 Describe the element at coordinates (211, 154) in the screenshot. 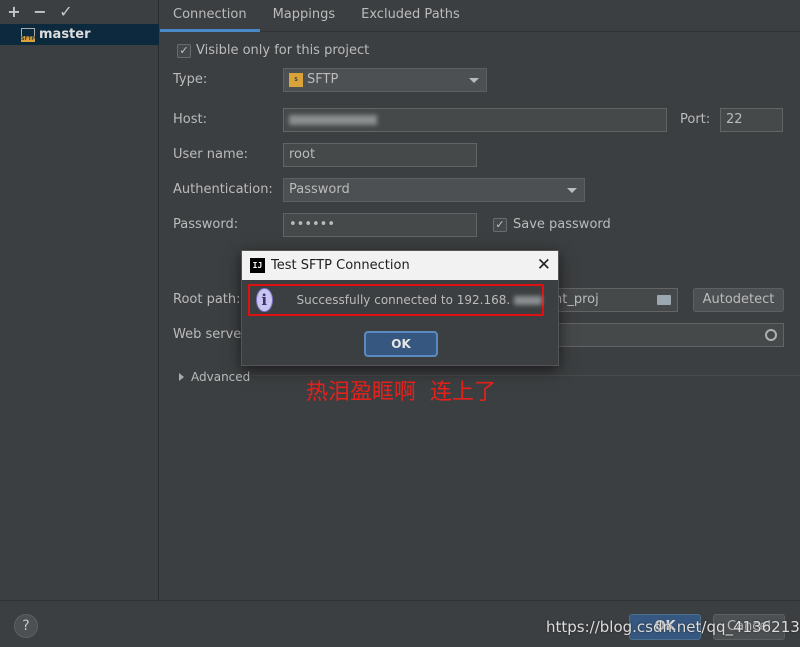

I see `username-label: User name:` at that location.